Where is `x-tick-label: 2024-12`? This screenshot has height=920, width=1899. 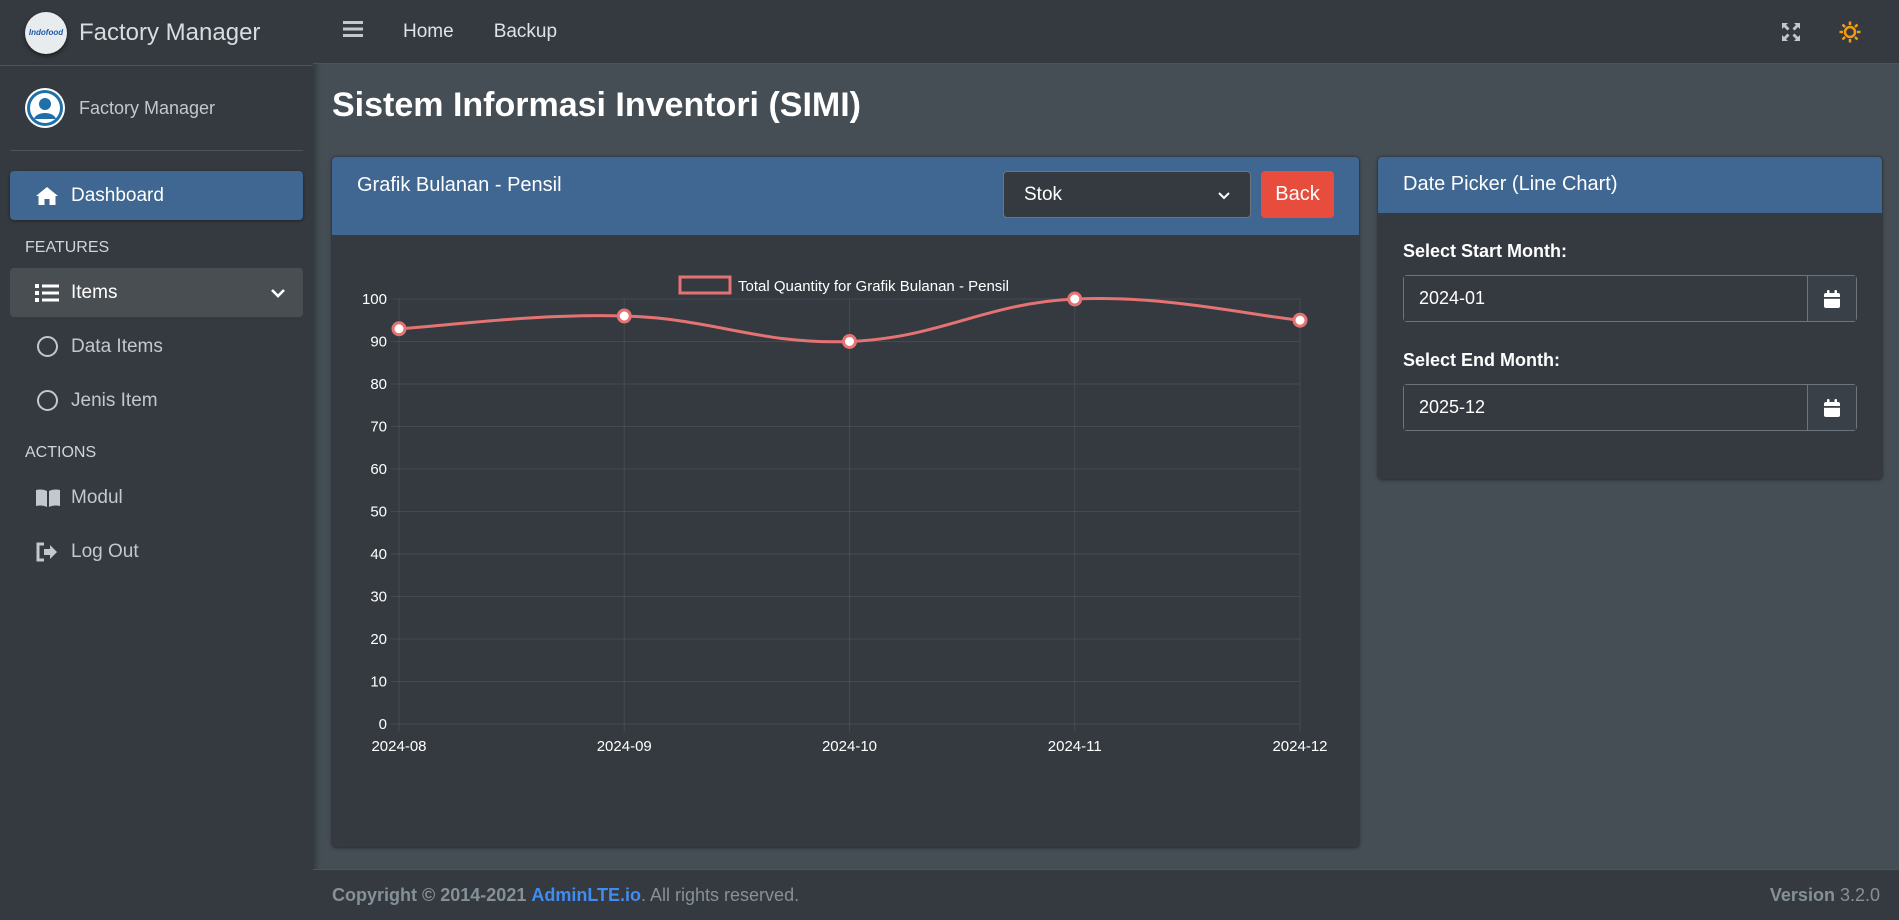
x-tick-label: 2024-12 is located at coordinates (1299, 746).